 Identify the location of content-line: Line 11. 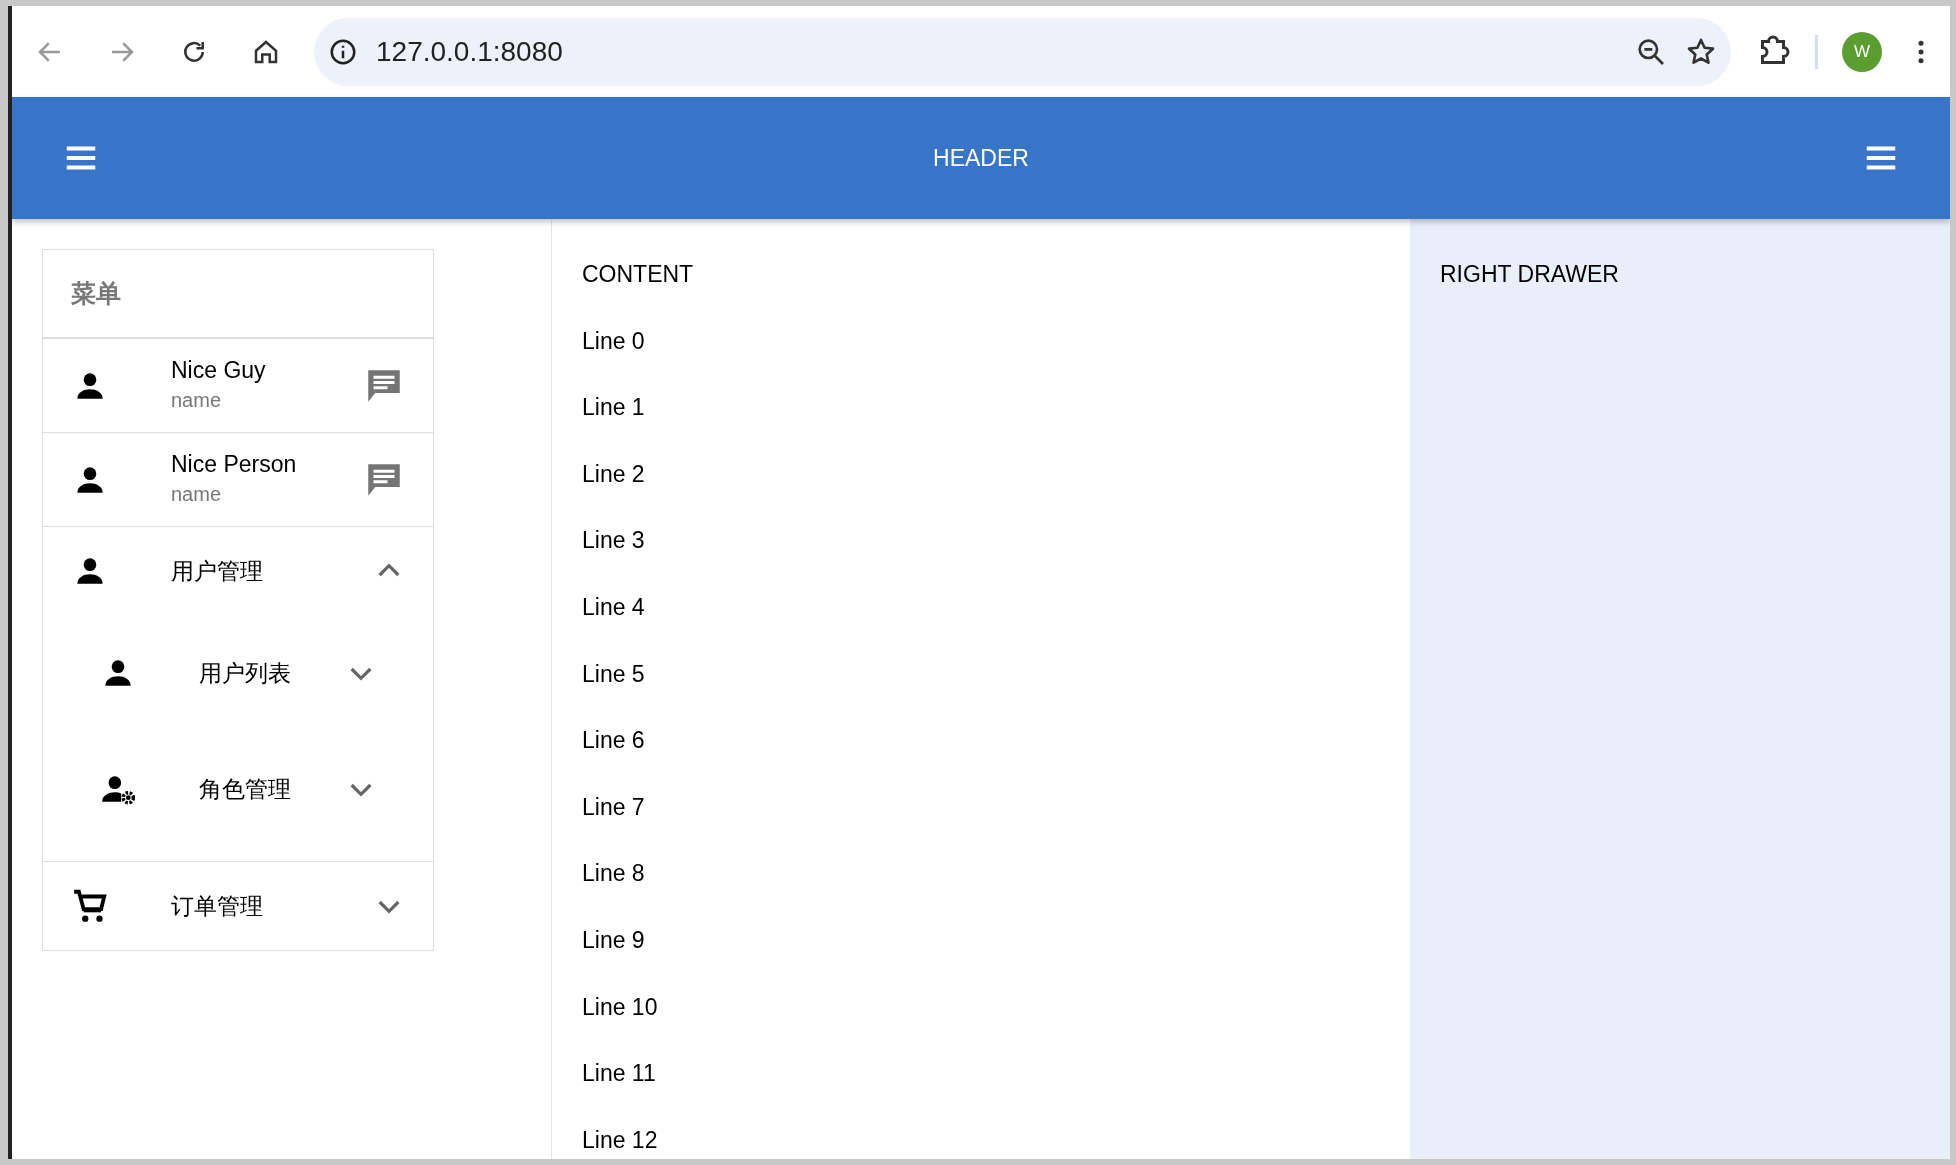
(619, 1074).